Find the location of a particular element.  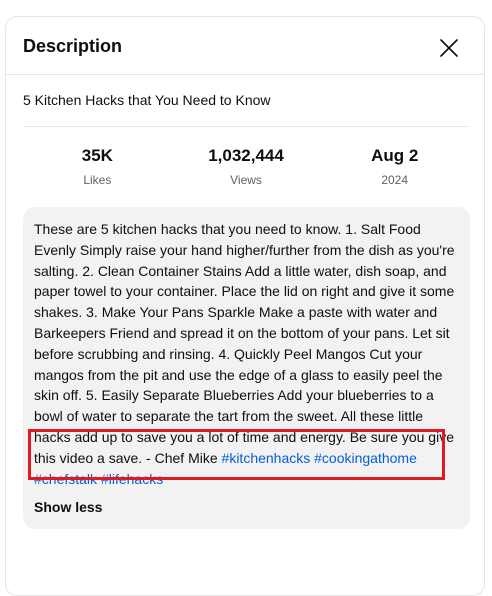

upload-year: 2024 is located at coordinates (395, 180).